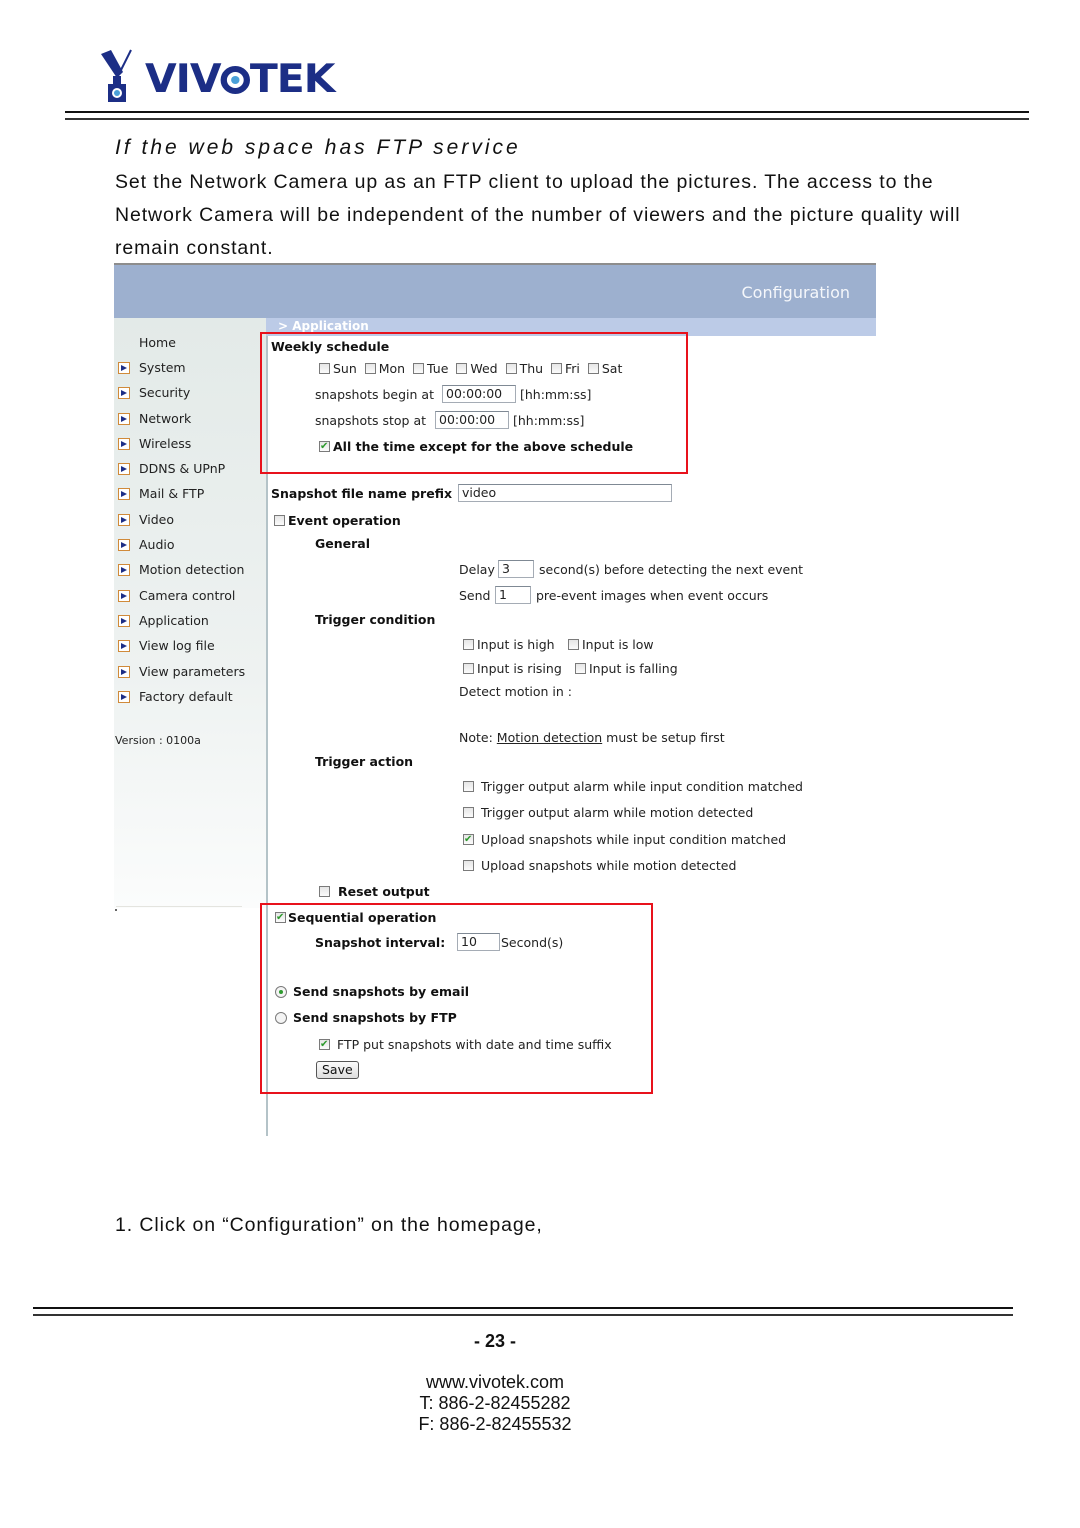 This screenshot has height=1528, width=1080. What do you see at coordinates (176, 596) in the screenshot?
I see `sidebar-item-camera-control: Camera control` at bounding box center [176, 596].